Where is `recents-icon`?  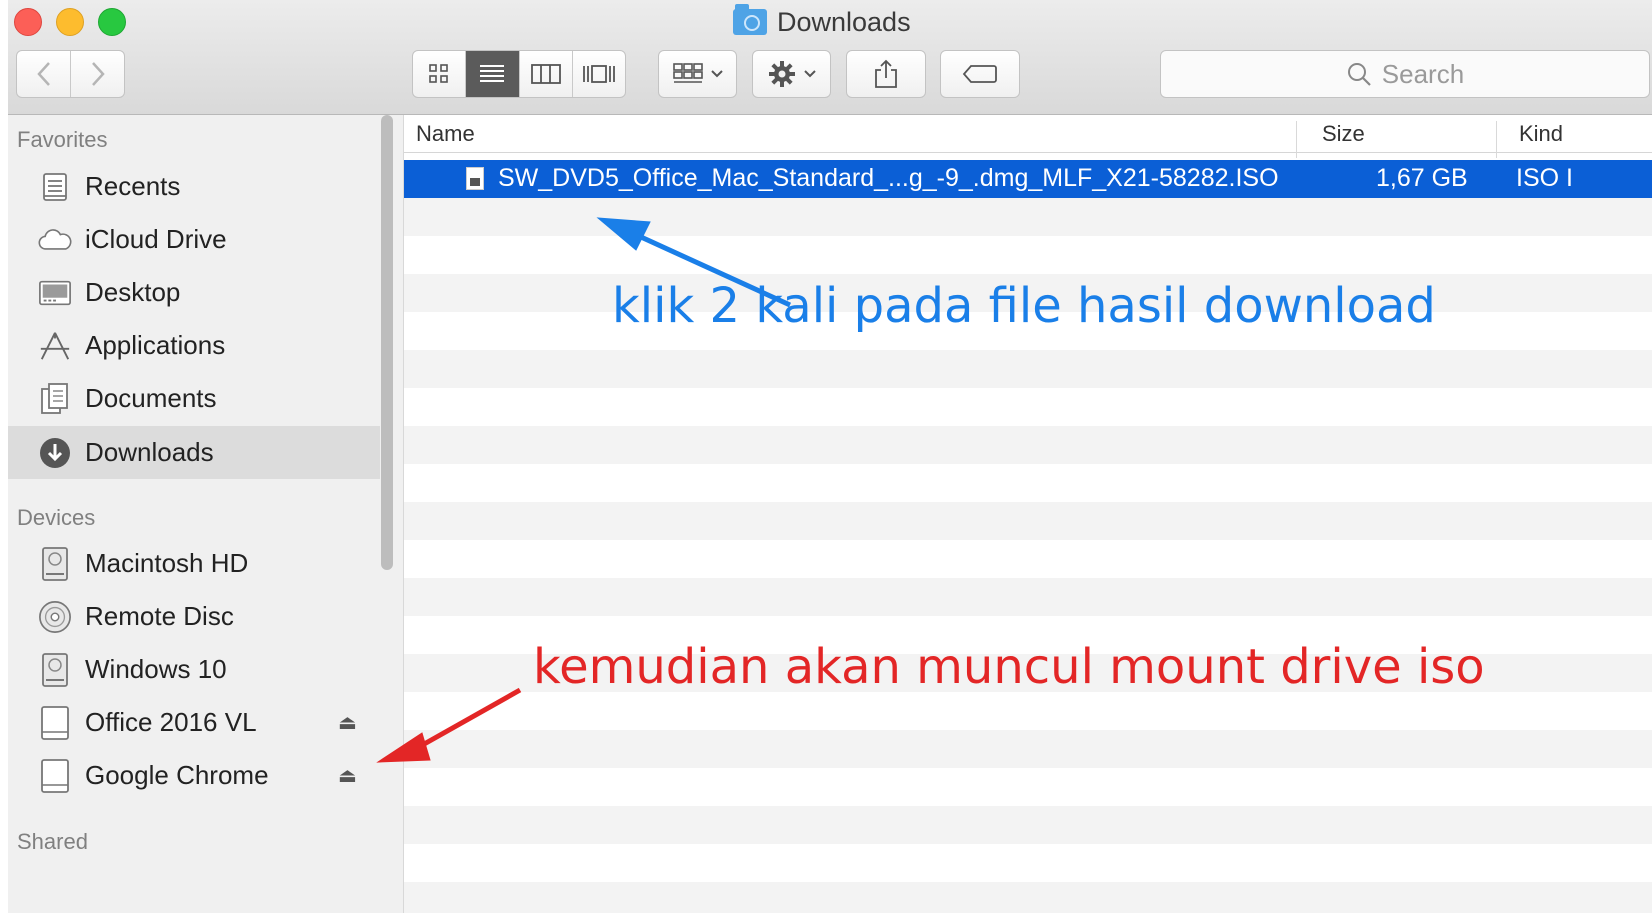
recents-icon is located at coordinates (55, 187).